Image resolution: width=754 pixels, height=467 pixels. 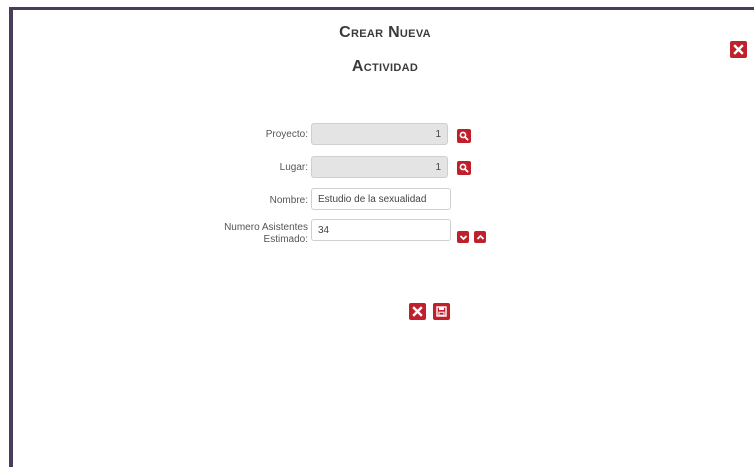 I want to click on proyecto-search-button, so click(x=464, y=136).